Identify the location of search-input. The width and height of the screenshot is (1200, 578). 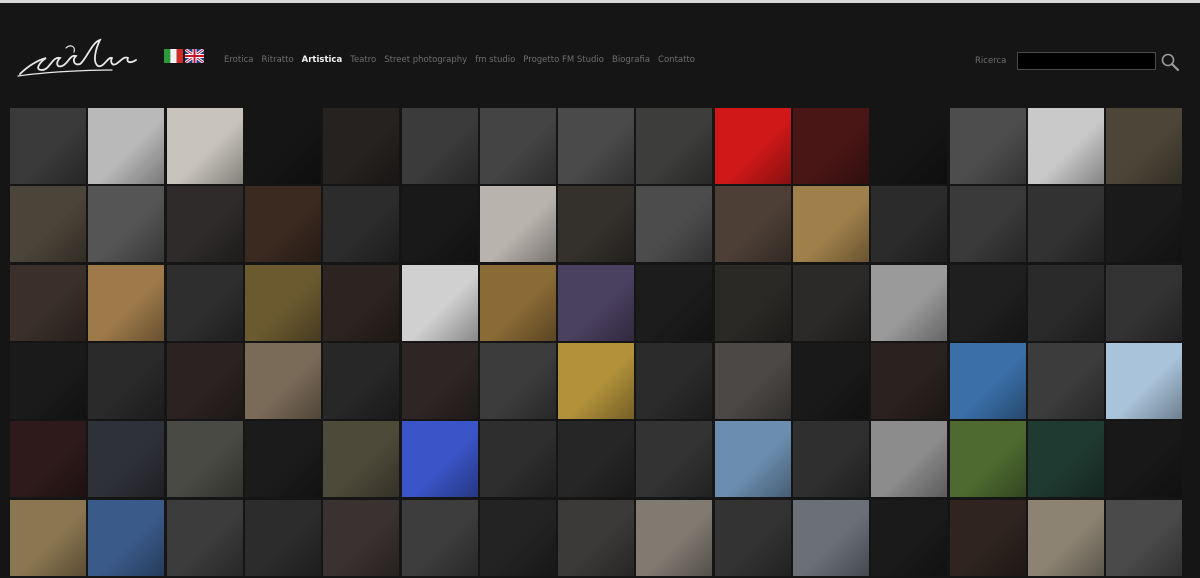
(1086, 61).